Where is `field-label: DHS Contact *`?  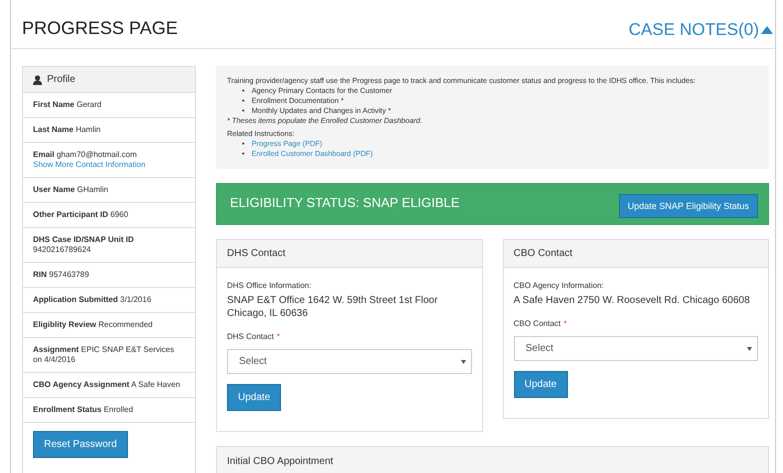 field-label: DHS Contact * is located at coordinates (253, 336).